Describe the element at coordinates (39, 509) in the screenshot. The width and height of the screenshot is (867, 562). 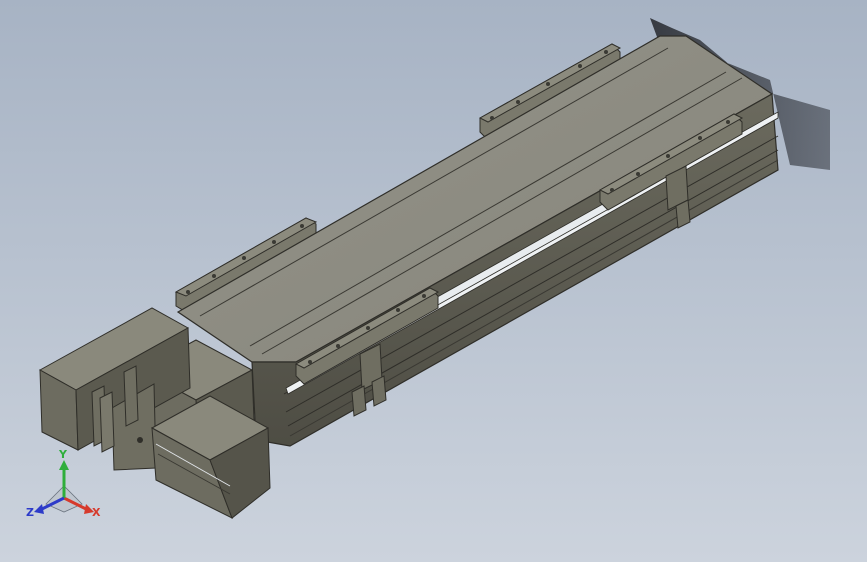
I see `z-axis-arrow` at that location.